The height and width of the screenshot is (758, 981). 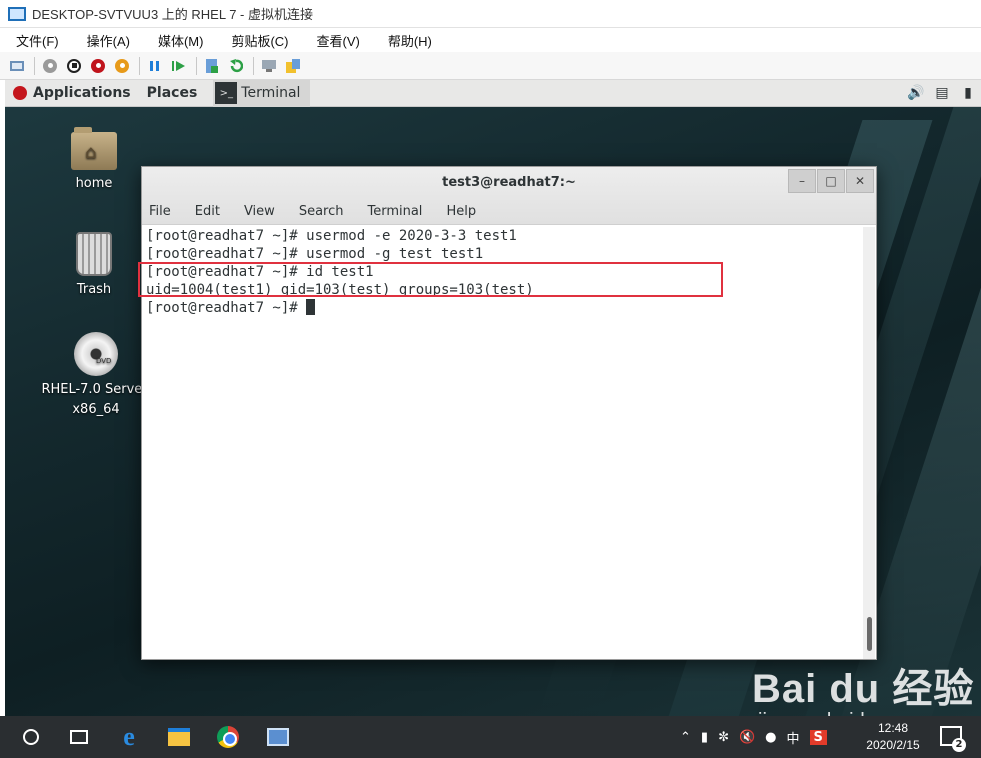 What do you see at coordinates (311, 307) in the screenshot?
I see `text-cursor` at bounding box center [311, 307].